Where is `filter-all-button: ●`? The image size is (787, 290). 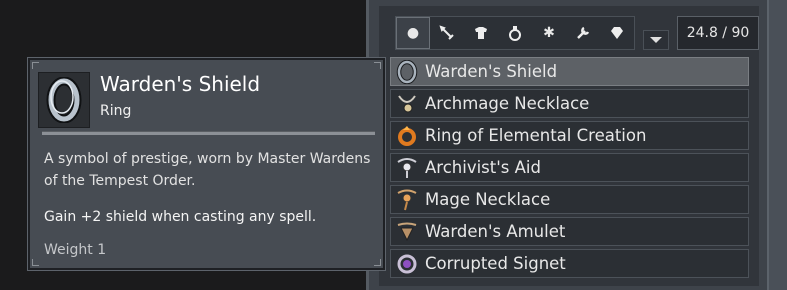 filter-all-button: ● is located at coordinates (413, 33).